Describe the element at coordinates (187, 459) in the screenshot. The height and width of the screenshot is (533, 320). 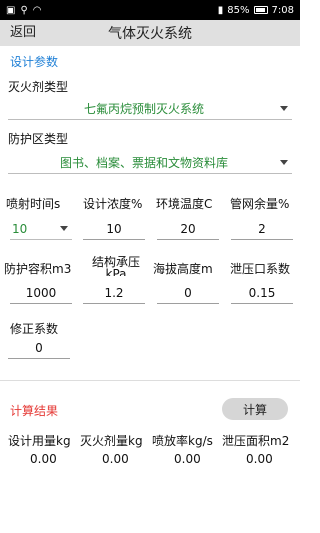
I see `spray-rate-value: 0.00` at that location.